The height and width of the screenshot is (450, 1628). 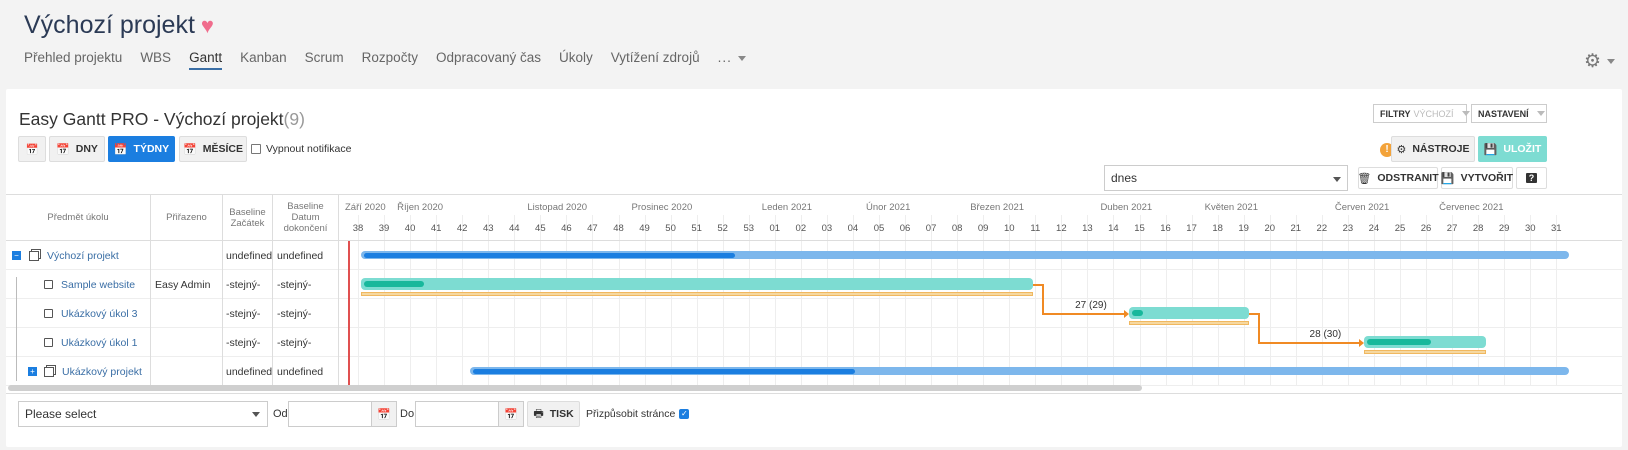 I want to click on weeks-button: 📅 TÝDNY, so click(x=141, y=149).